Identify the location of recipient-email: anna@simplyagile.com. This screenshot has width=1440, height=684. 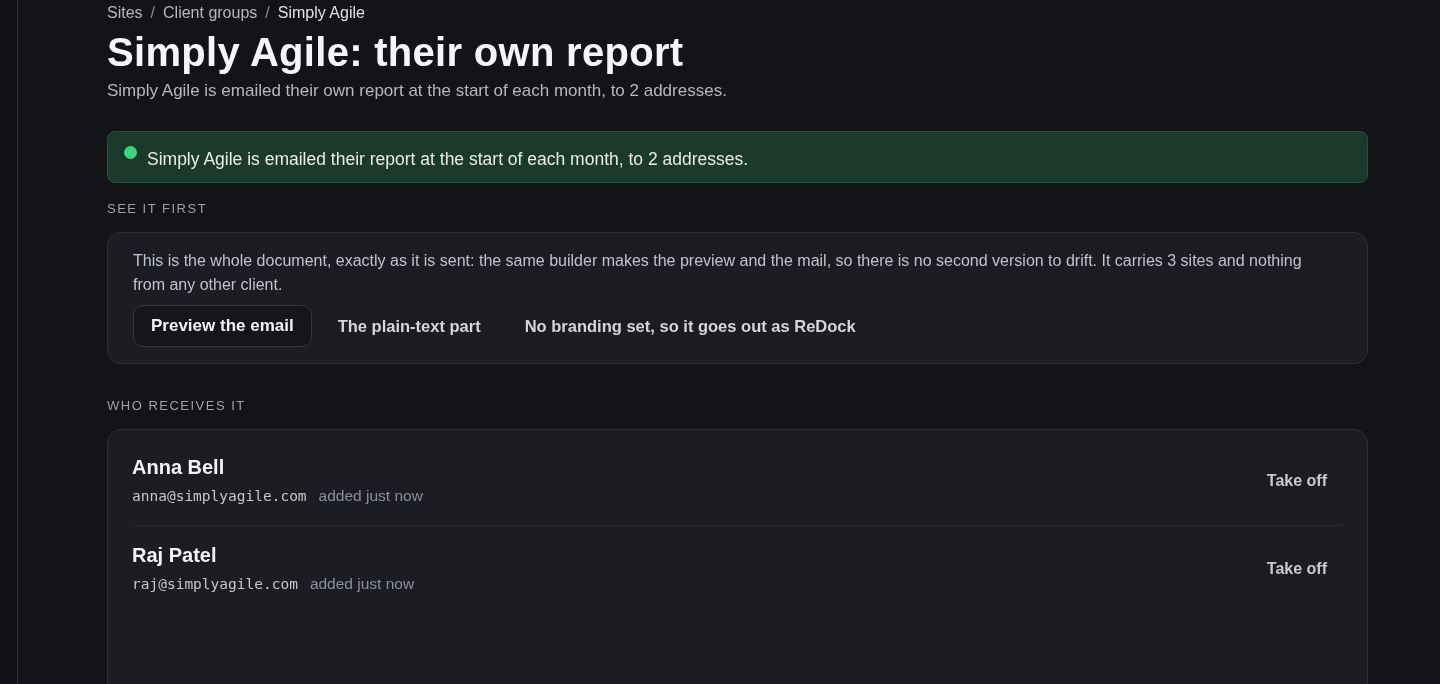
(219, 496).